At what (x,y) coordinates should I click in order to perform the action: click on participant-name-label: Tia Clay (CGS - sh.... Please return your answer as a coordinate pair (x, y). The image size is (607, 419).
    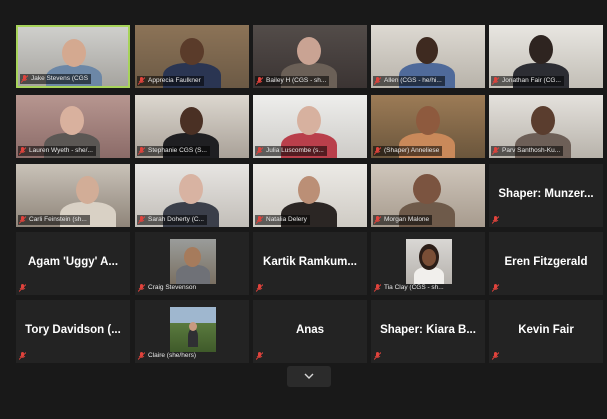
    Looking at the image, I should click on (410, 288).